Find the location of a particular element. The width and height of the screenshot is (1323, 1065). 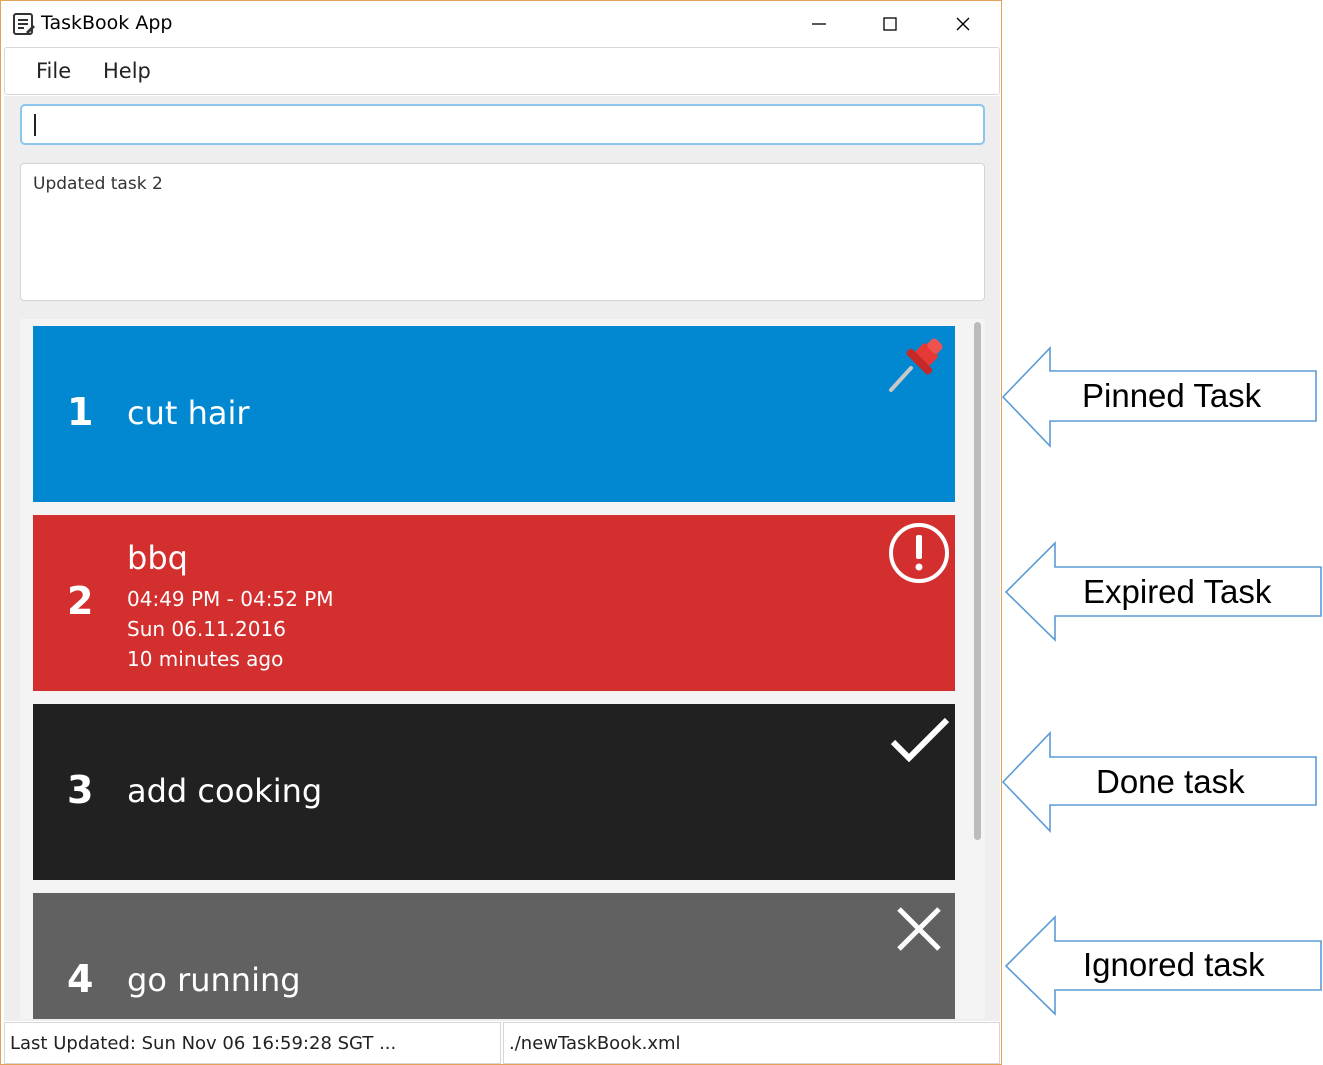

status-file-path: ./newTaskBook.xml is located at coordinates (595, 1043).